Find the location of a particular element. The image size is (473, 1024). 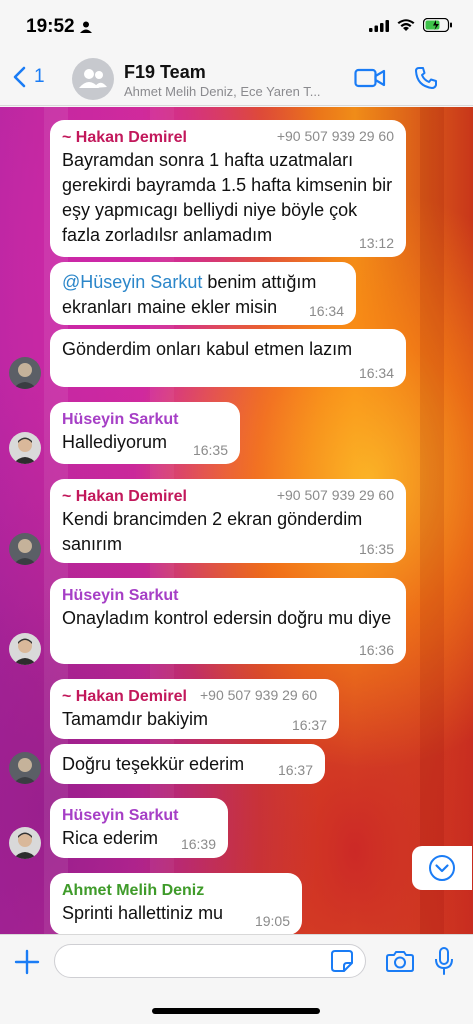

camera-icon is located at coordinates (400, 961).